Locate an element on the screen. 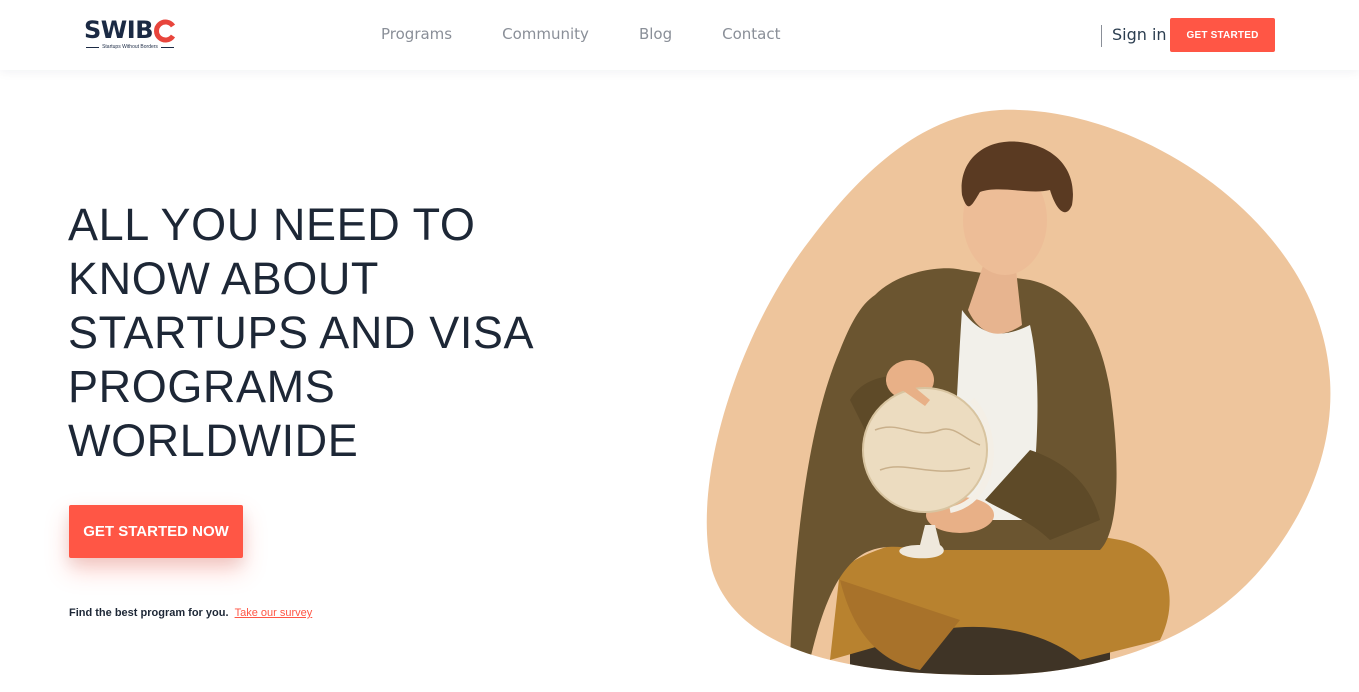 This screenshot has width=1359, height=692. nav-programs: Programs is located at coordinates (416, 34).